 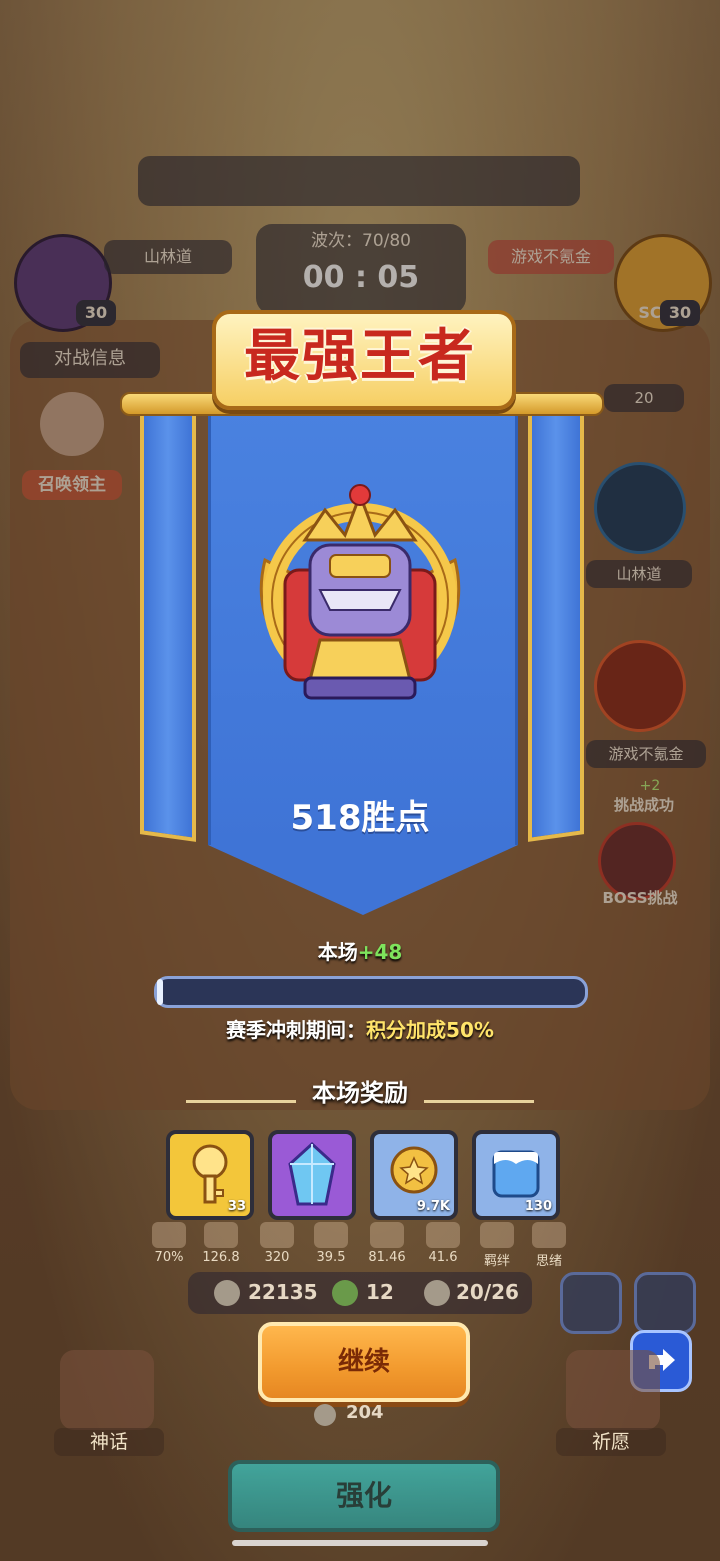 What do you see at coordinates (331, 1235) in the screenshot?
I see `crit-icon` at bounding box center [331, 1235].